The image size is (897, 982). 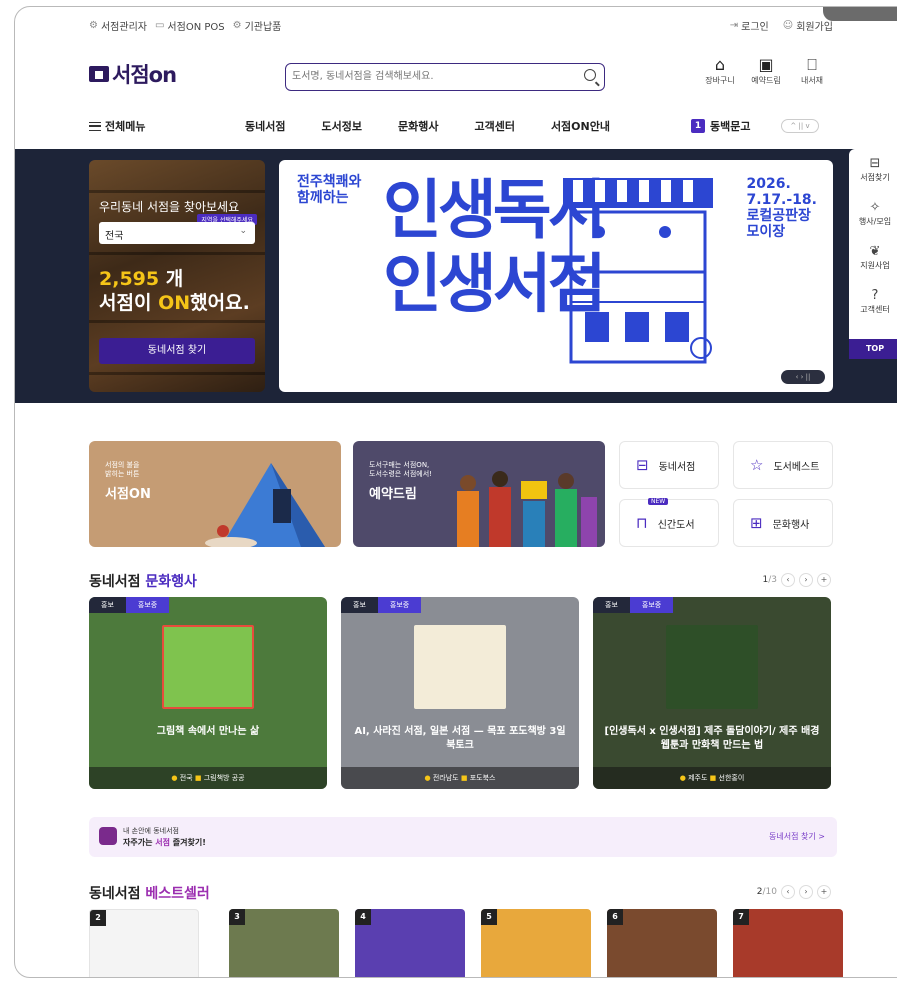 I want to click on store-count-value: 2,595, so click(x=129, y=279).